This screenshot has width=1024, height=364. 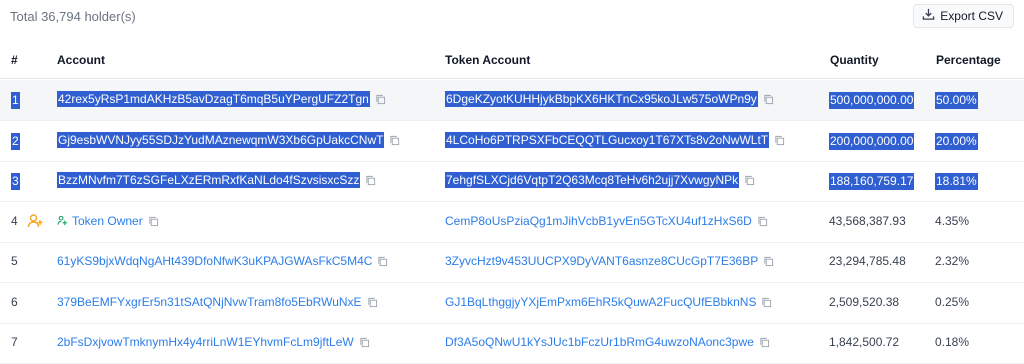 I want to click on quantity-value: 2,509,520.38, so click(x=864, y=301).